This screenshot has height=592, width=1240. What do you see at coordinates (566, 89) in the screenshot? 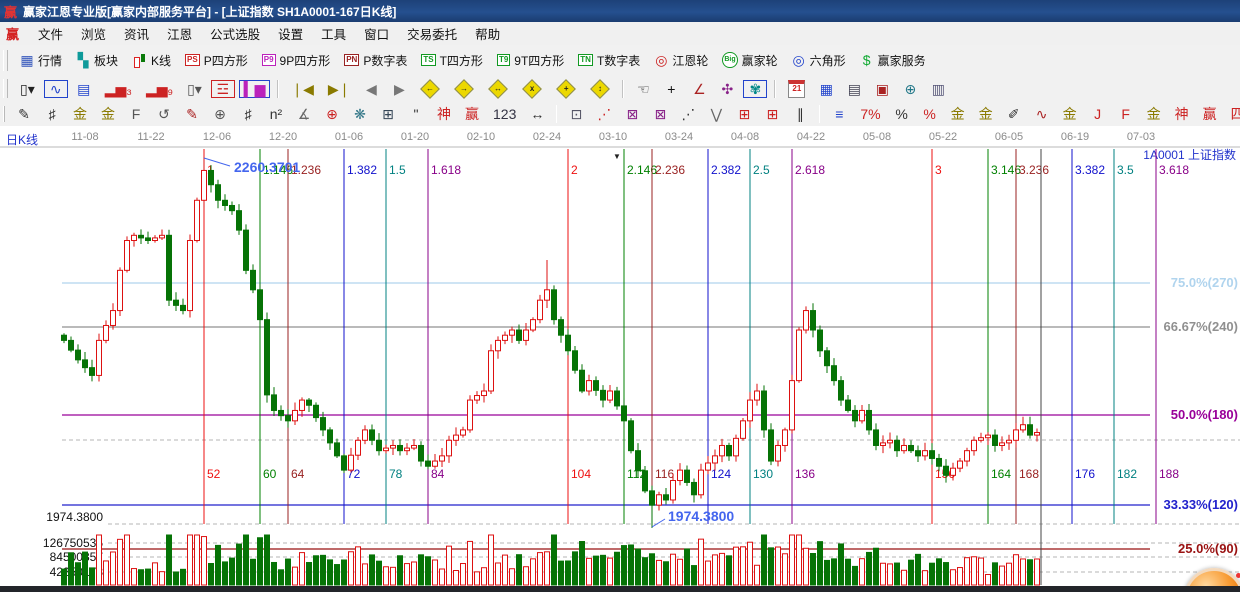
I see `gann-cross-button: +` at bounding box center [566, 89].